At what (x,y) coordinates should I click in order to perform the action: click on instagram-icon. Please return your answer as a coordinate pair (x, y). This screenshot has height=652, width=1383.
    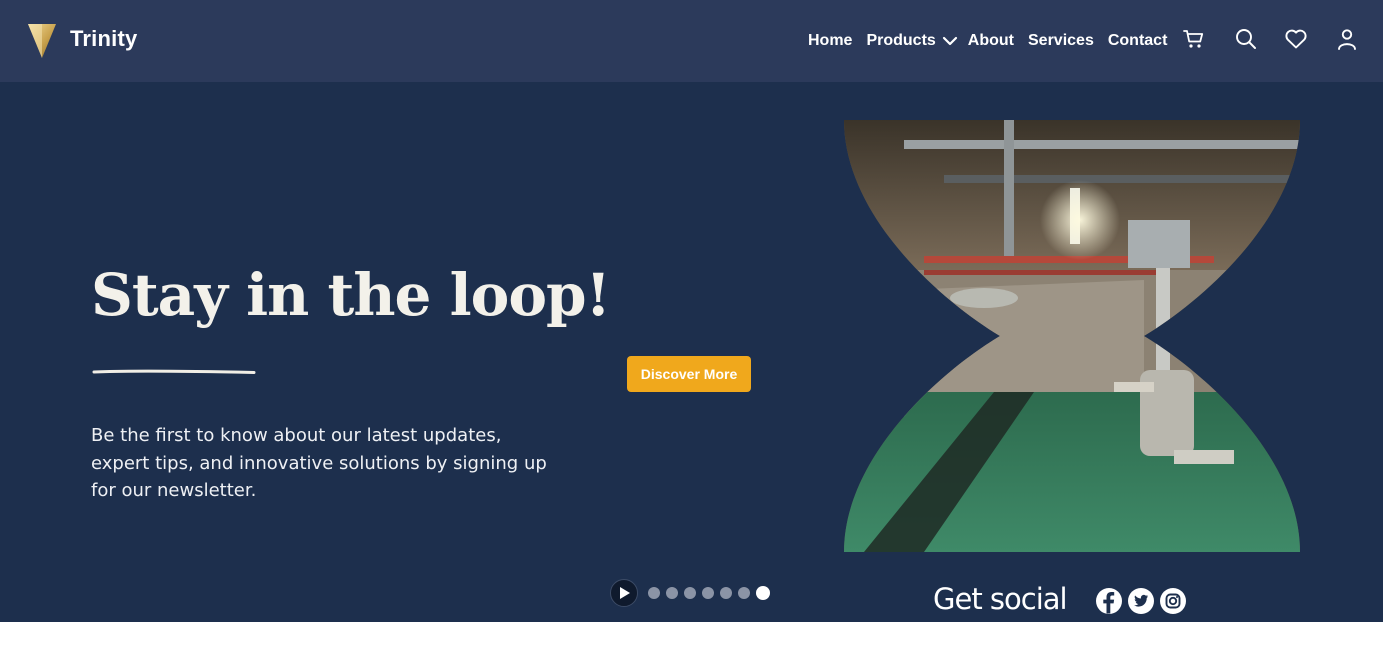
    Looking at the image, I should click on (1173, 601).